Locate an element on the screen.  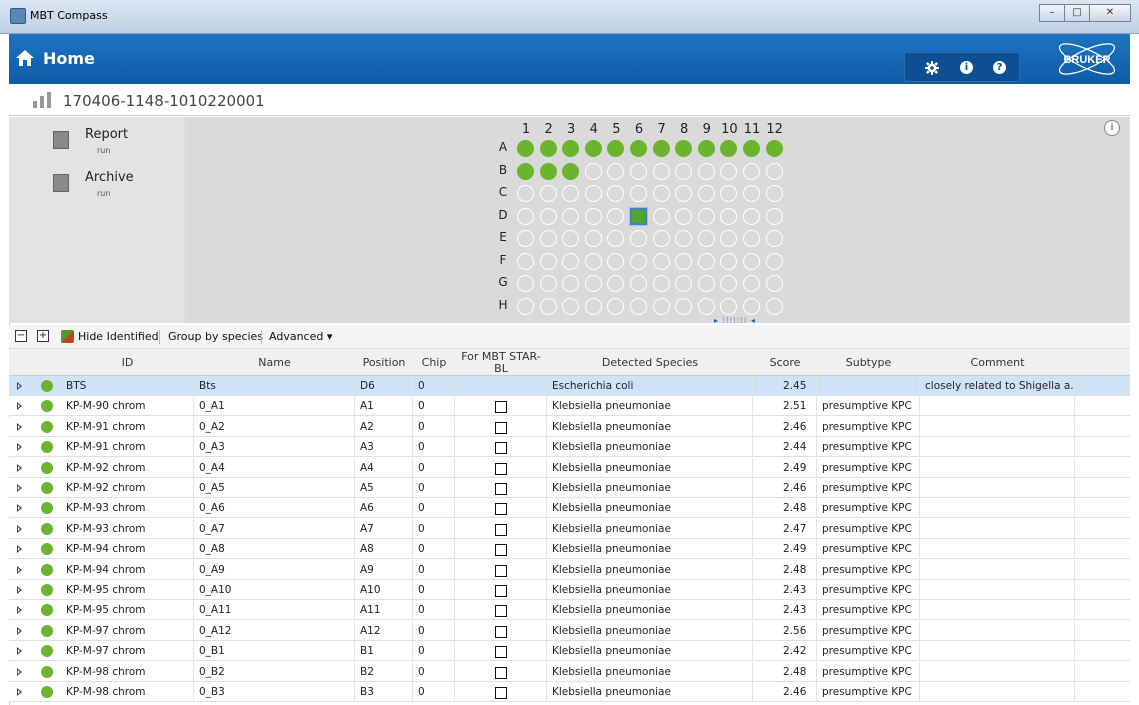
maximize-button: □ is located at coordinates (1077, 13).